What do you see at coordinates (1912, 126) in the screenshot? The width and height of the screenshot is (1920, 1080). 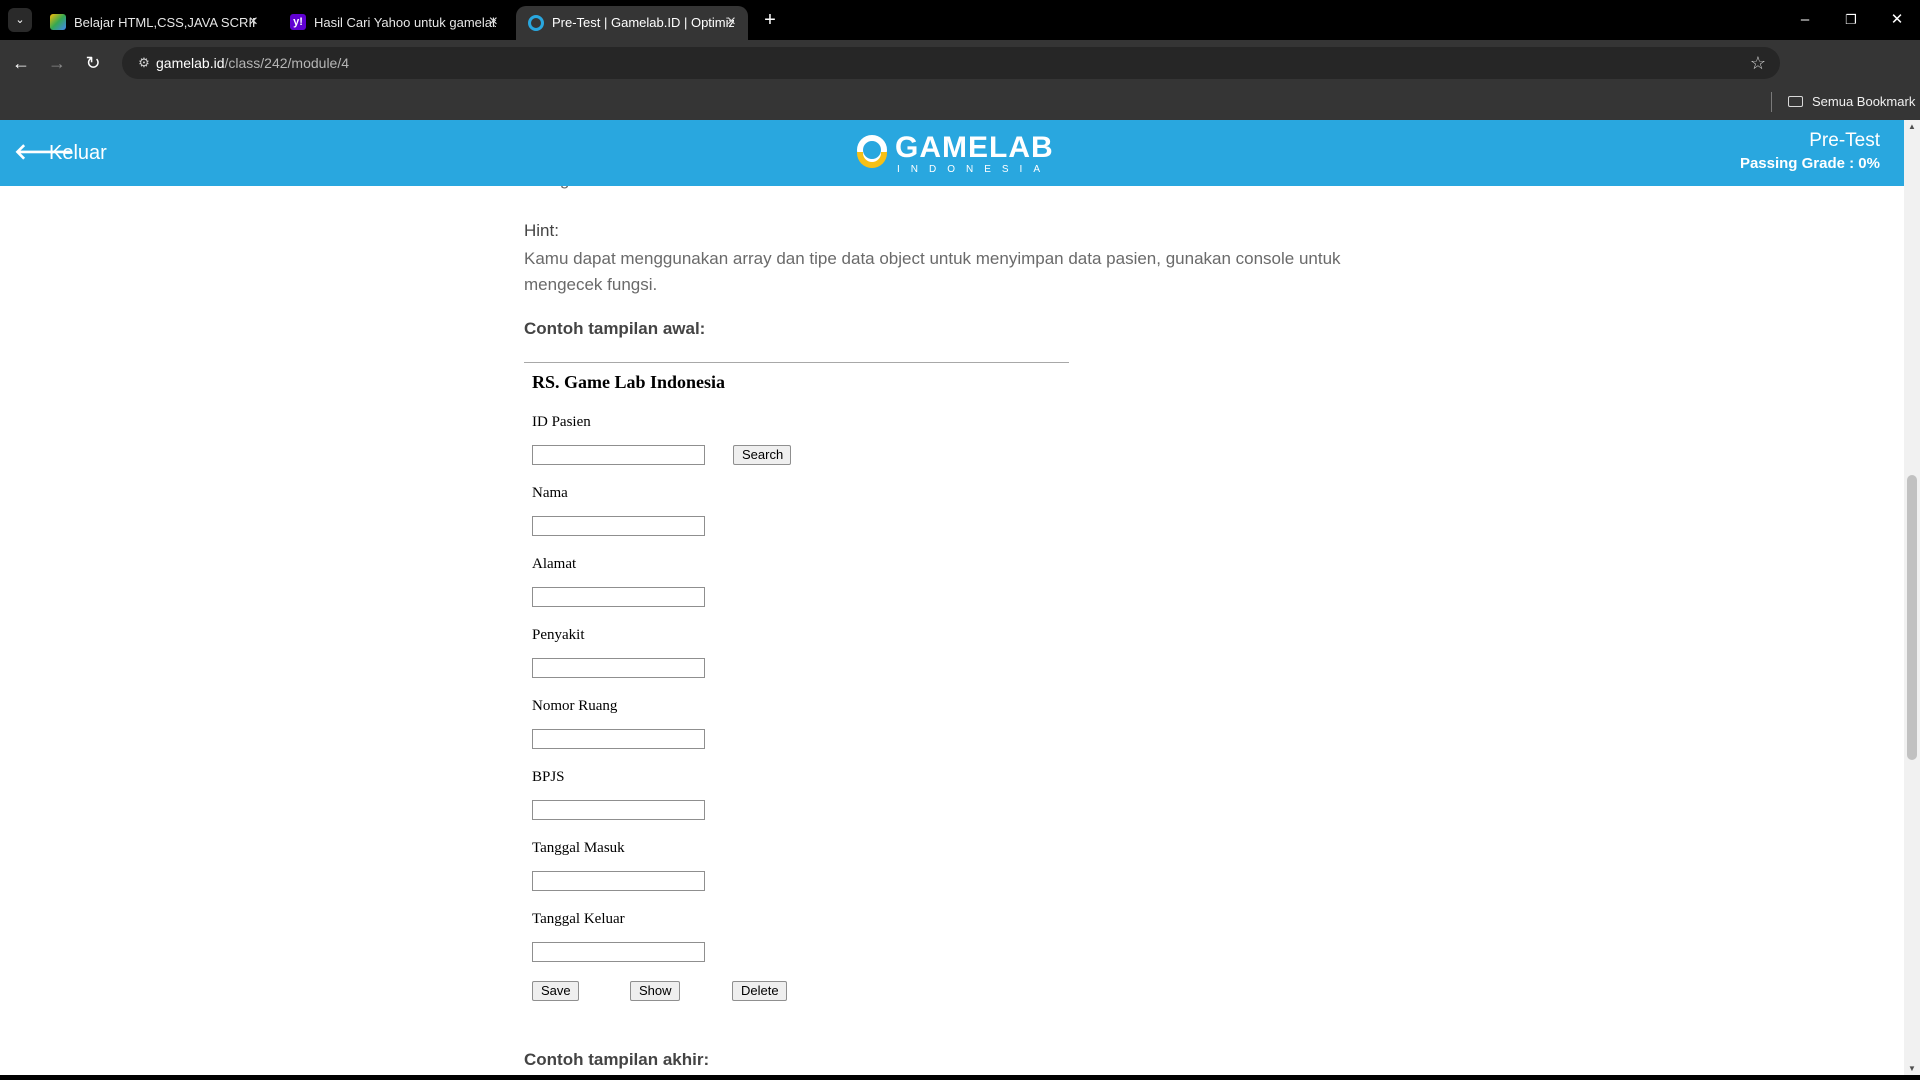 I see `scroll-up-icon: ▲` at bounding box center [1912, 126].